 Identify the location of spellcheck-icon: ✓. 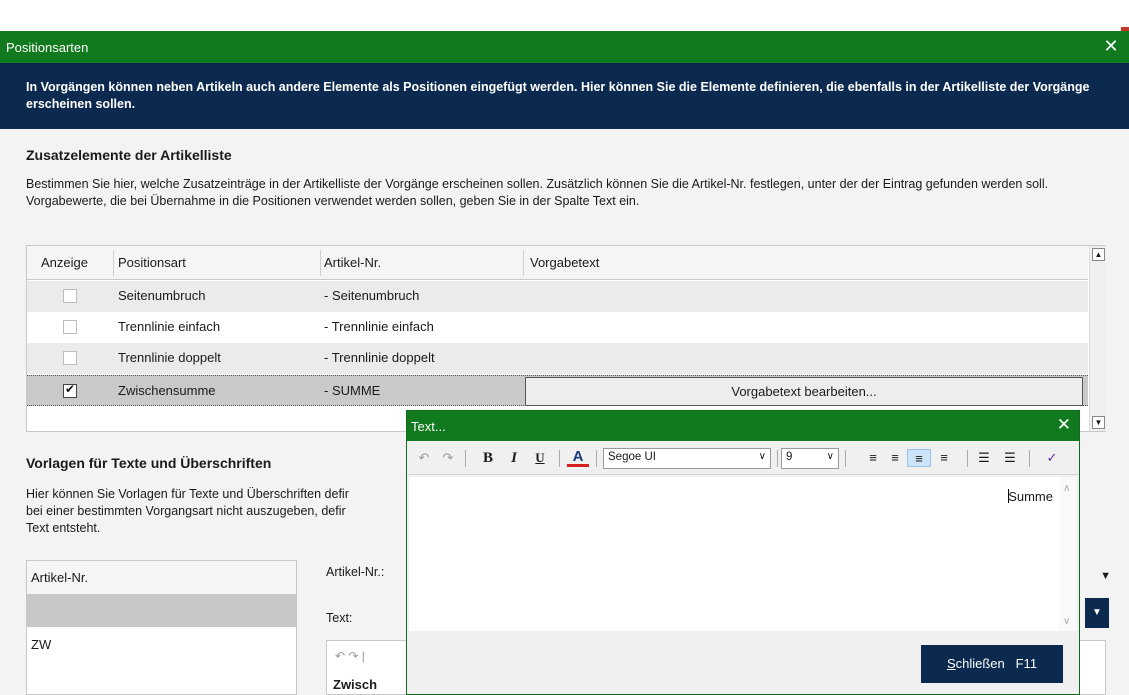
(1052, 458).